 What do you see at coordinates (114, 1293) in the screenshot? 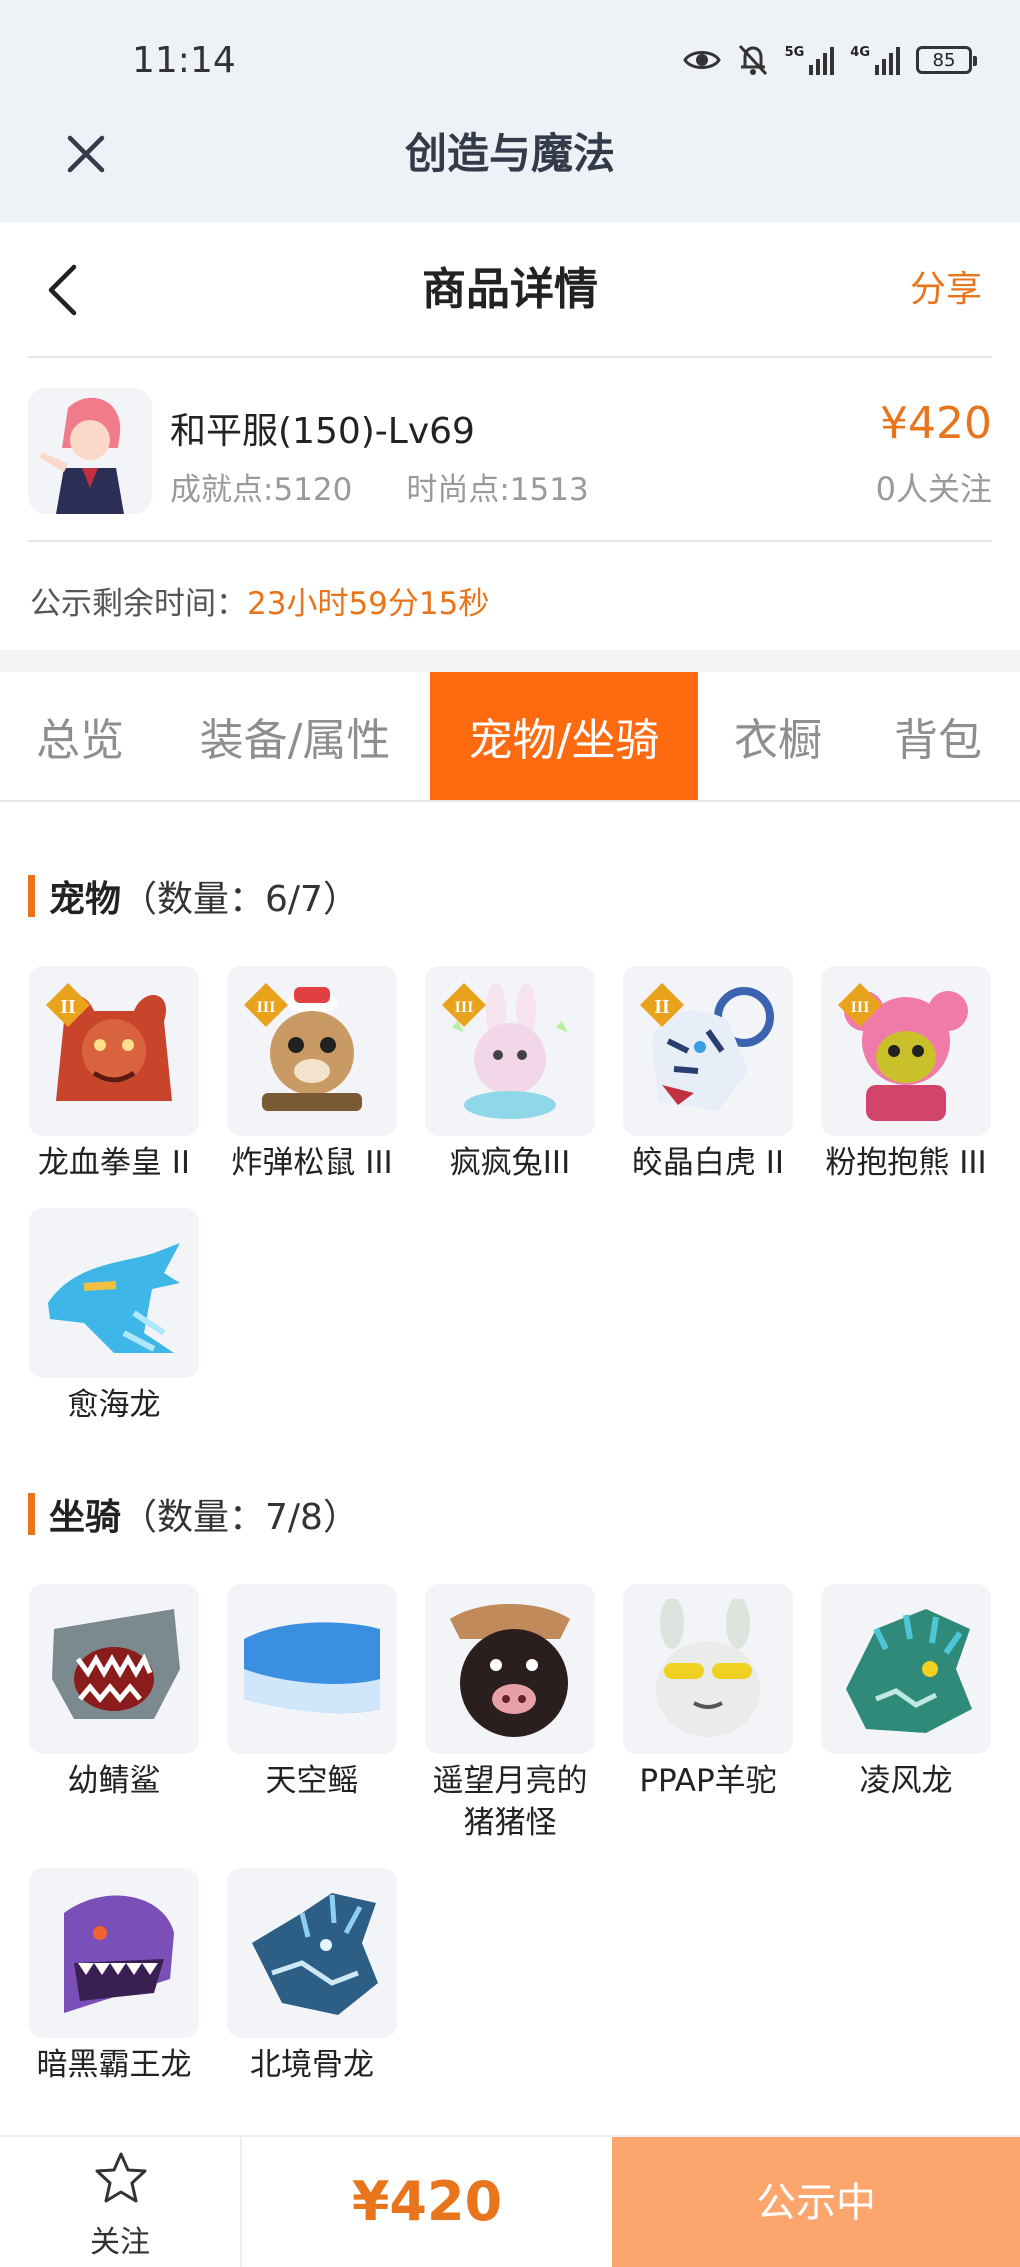
I see `pet-thumbnail` at bounding box center [114, 1293].